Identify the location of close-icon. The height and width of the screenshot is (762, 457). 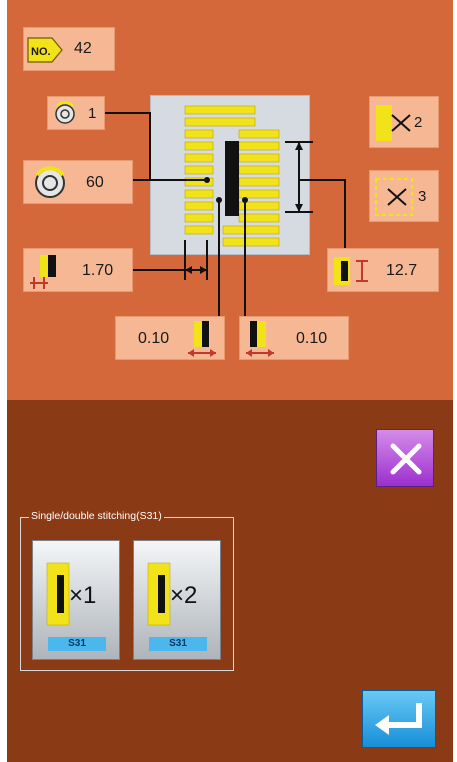
(406, 459).